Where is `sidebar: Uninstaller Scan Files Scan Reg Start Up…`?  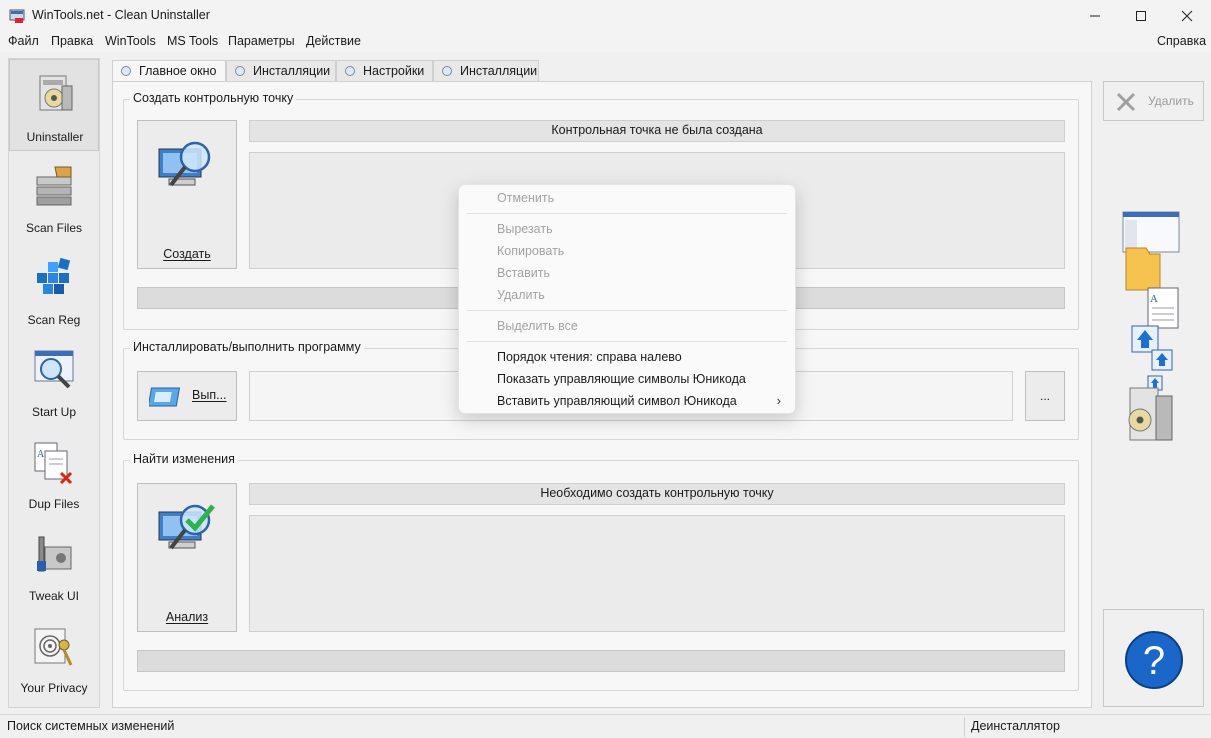 sidebar: Uninstaller Scan Files Scan Reg Start Up… is located at coordinates (54, 383).